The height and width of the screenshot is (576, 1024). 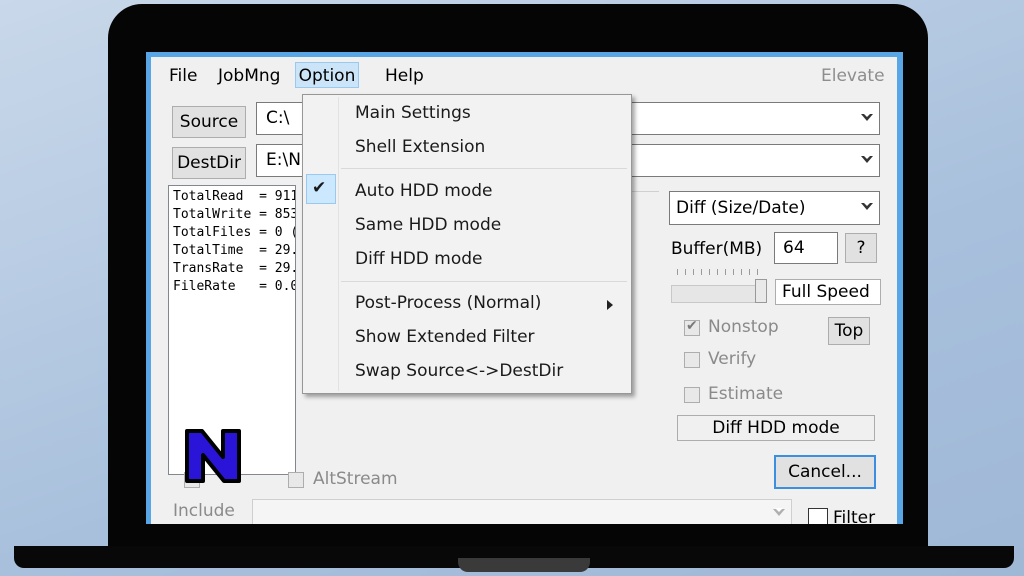 What do you see at coordinates (413, 113) in the screenshot?
I see `menu-item-main-settings: Main Settings` at bounding box center [413, 113].